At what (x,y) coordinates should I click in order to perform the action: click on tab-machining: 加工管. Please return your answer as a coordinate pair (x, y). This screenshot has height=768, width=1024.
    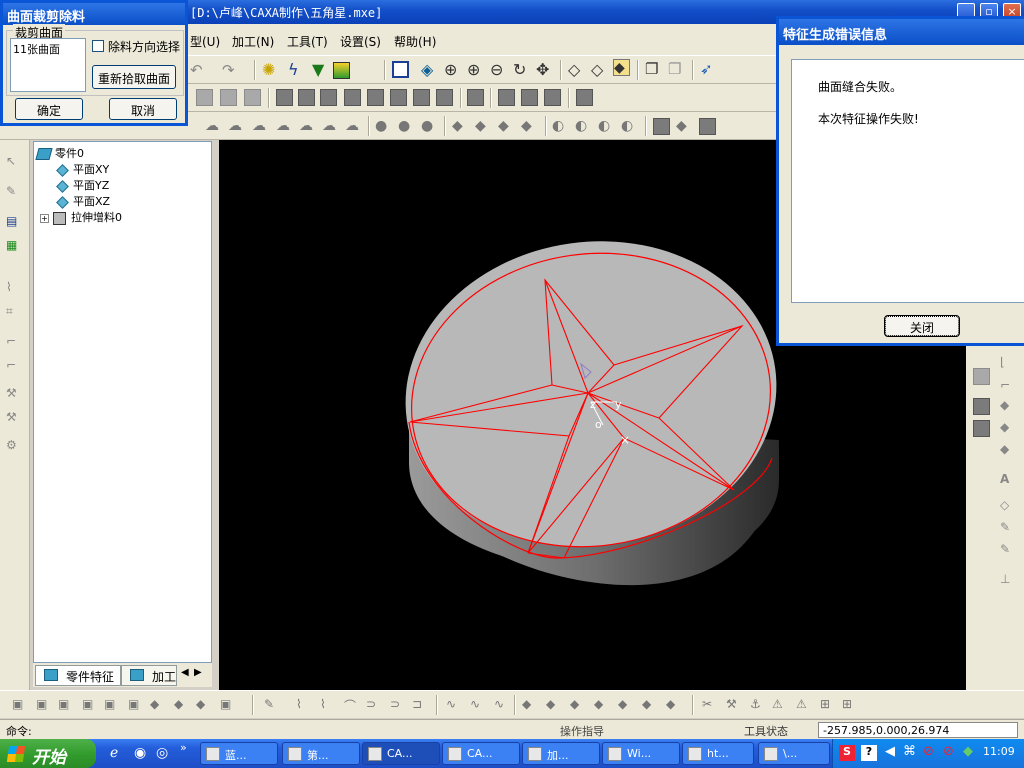
    Looking at the image, I should click on (149, 675).